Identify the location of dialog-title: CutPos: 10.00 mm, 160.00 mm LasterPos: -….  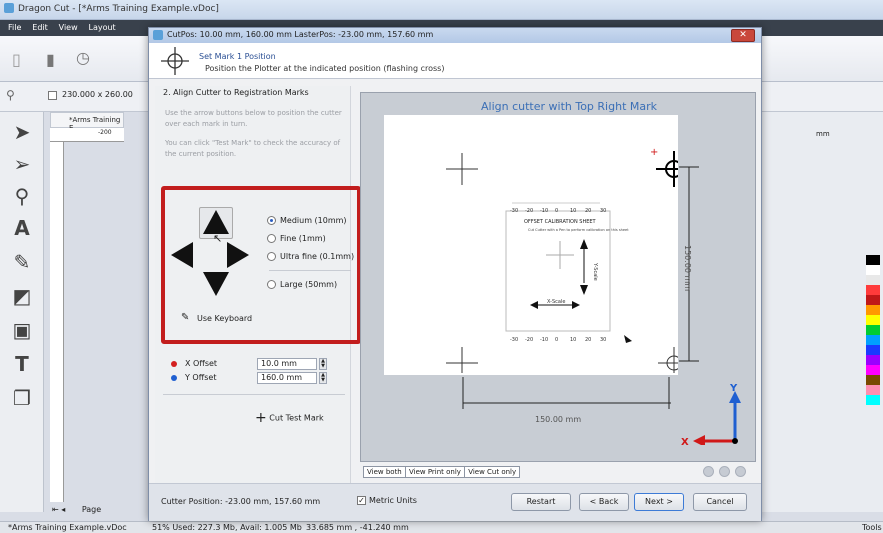
(300, 34).